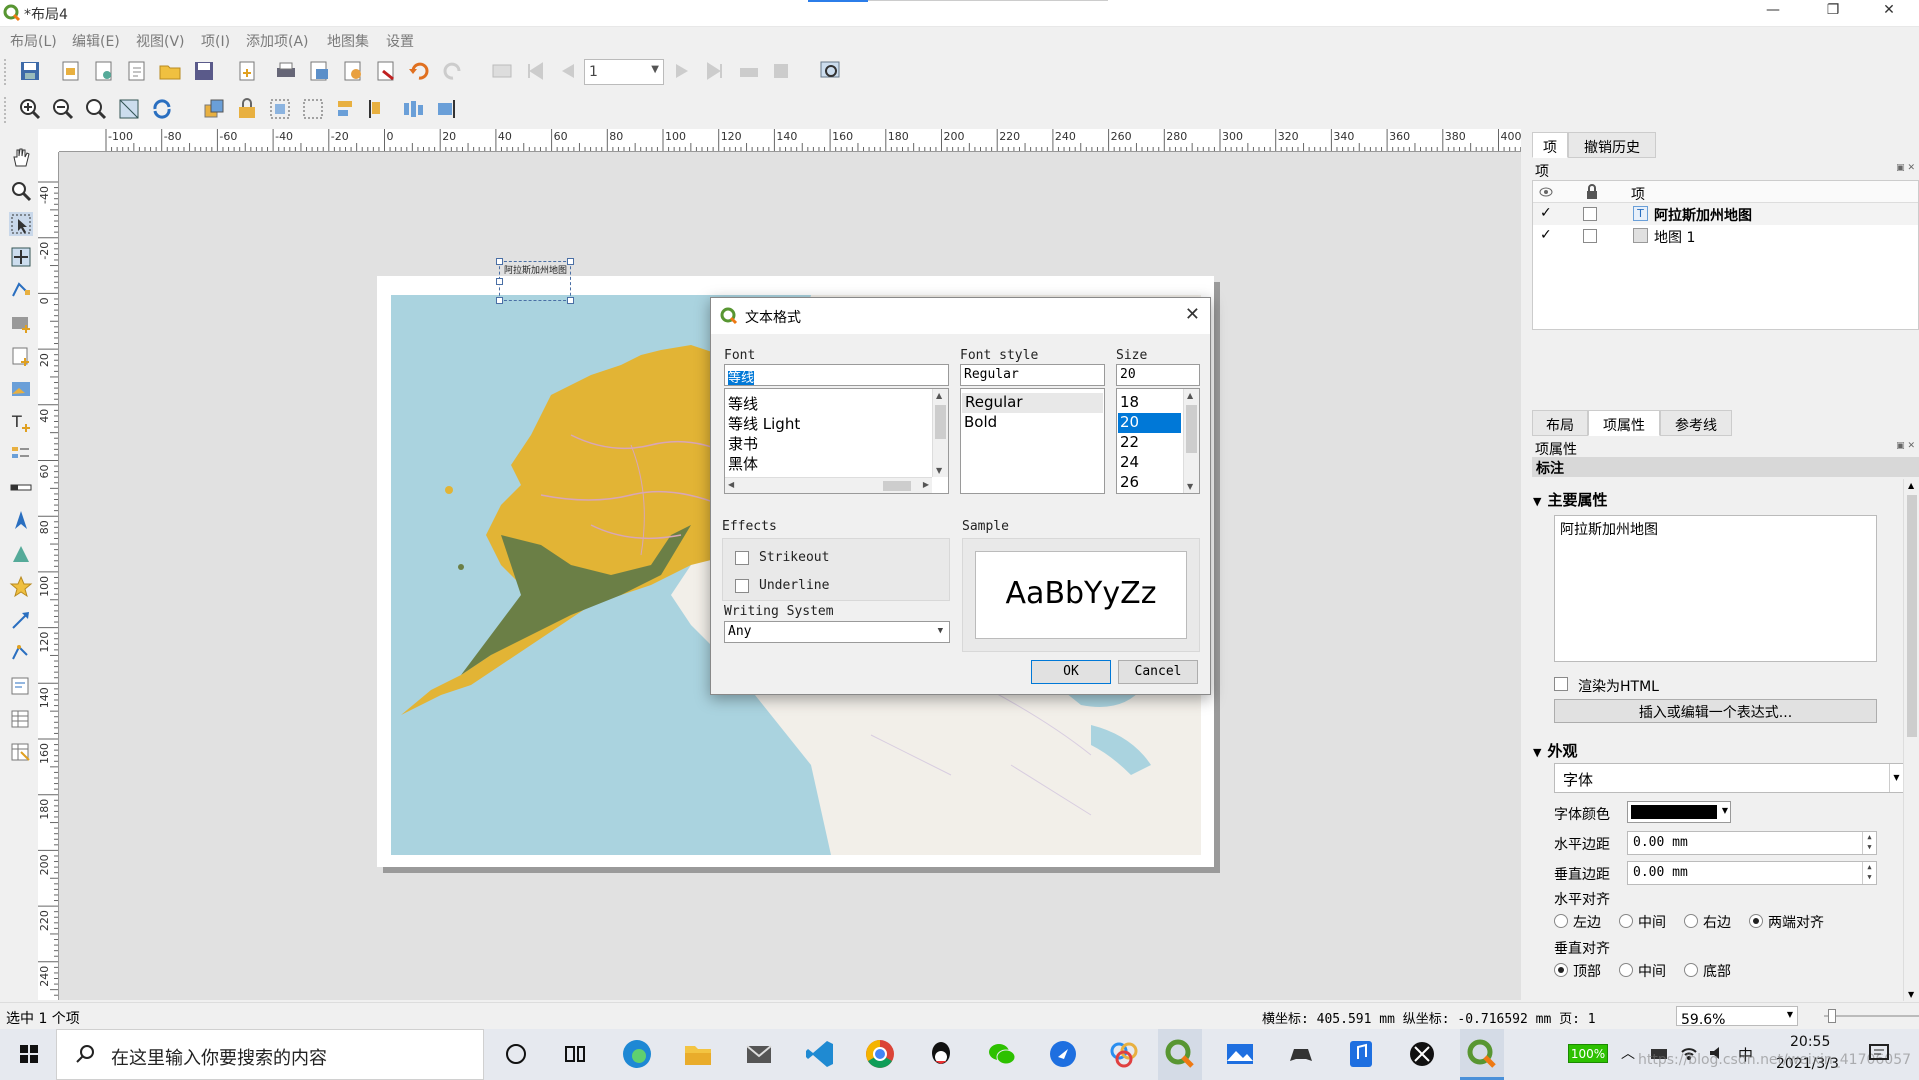  I want to click on item-row-label: ✓ T 阿拉斯加州地图, so click(1725, 214).